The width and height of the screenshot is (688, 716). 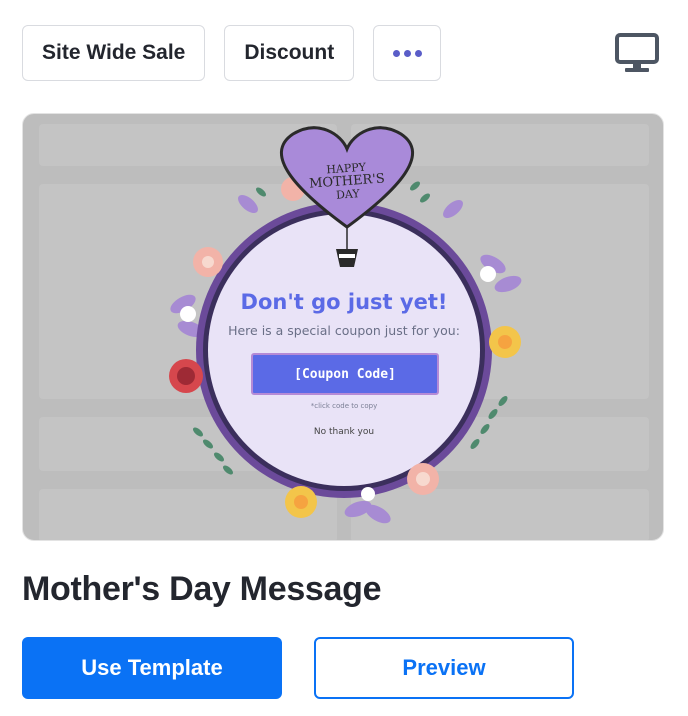 What do you see at coordinates (344, 330) in the screenshot?
I see `popup-subtext: Here is a special coupon just for you:` at bounding box center [344, 330].